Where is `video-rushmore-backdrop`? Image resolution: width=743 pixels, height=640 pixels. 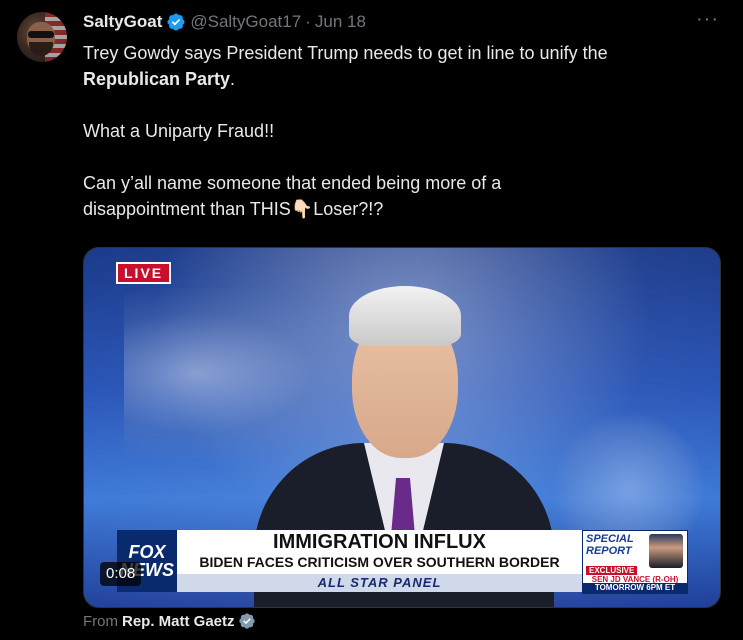 video-rushmore-backdrop is located at coordinates (244, 373).